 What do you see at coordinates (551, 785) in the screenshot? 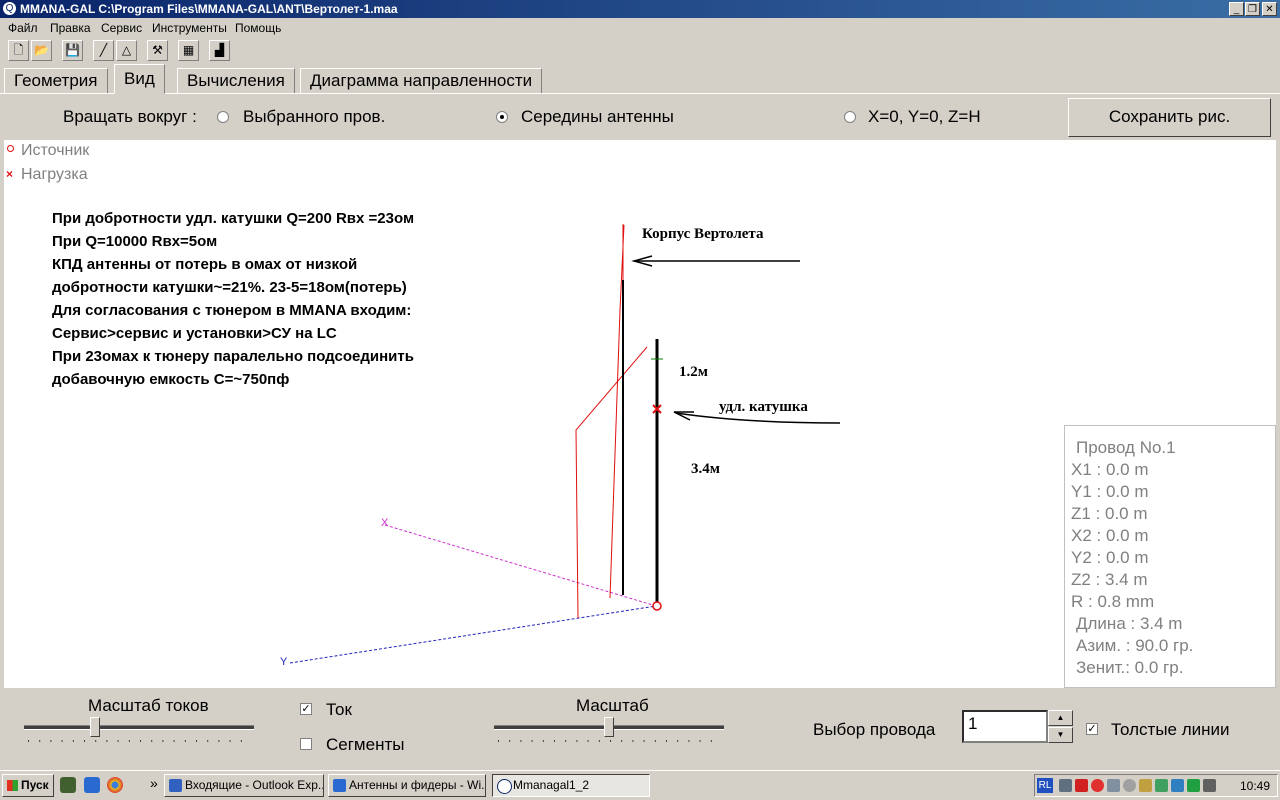
I see `task-mmana-label: Mmanagal1_2` at bounding box center [551, 785].